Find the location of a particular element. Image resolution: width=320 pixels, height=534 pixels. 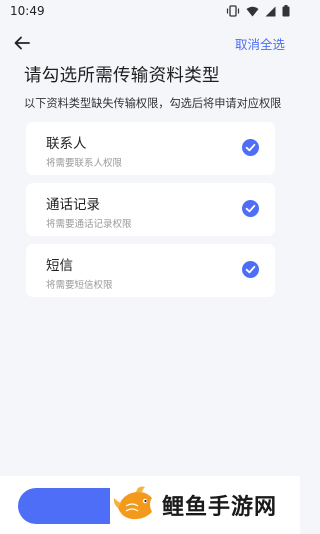

status-icons is located at coordinates (258, 11).